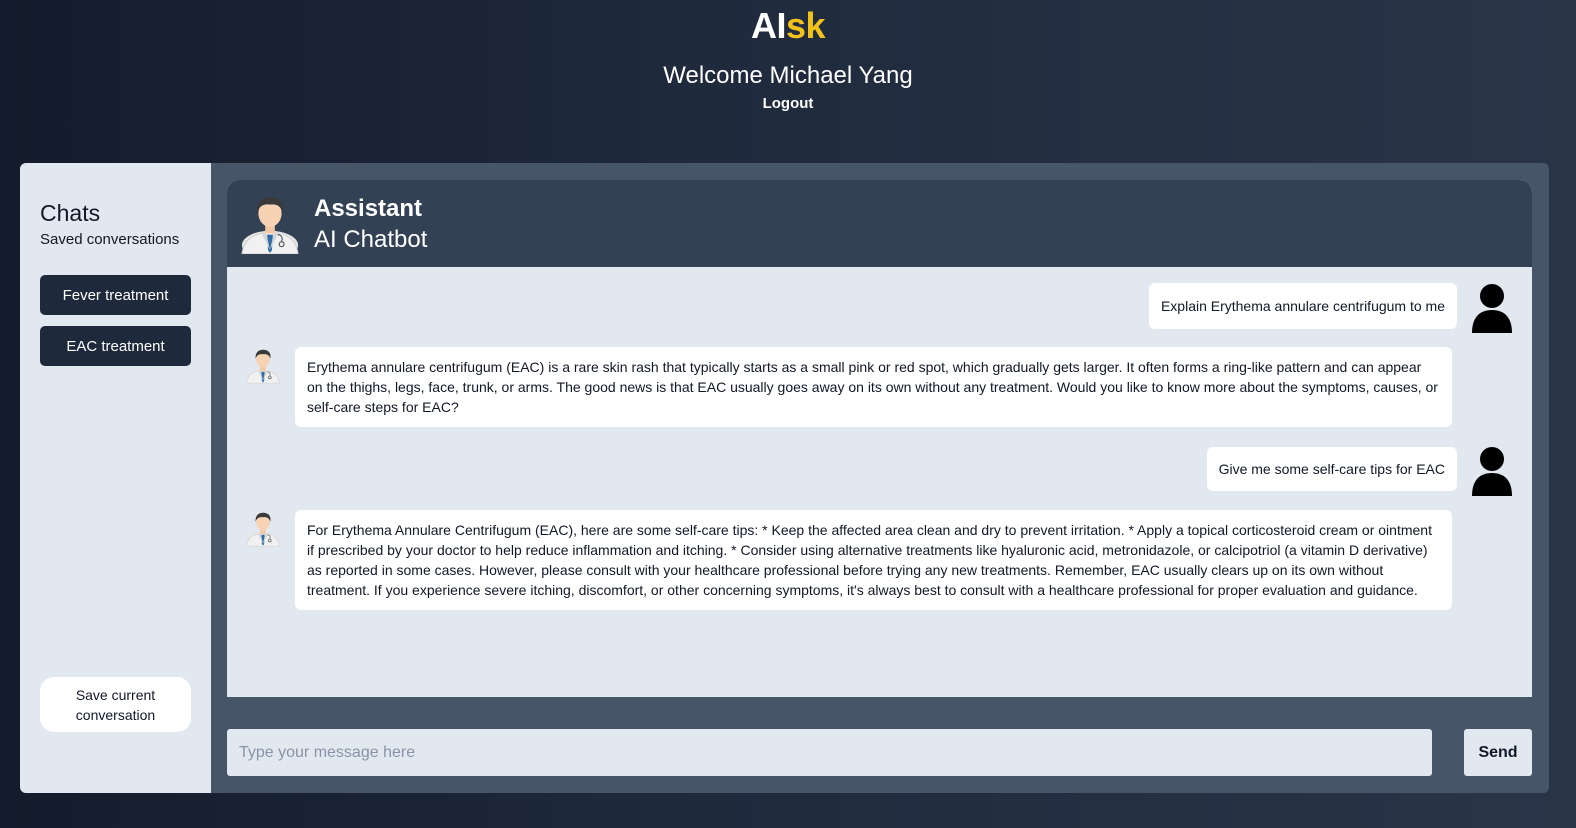 Image resolution: width=1576 pixels, height=828 pixels. What do you see at coordinates (115, 295) in the screenshot?
I see `saved-chat-fever-treatment: Fever treatment` at bounding box center [115, 295].